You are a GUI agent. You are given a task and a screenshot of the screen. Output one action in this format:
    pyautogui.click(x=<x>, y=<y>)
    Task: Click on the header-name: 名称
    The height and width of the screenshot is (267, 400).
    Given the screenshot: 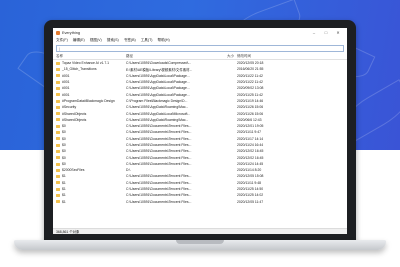 What is the action you would take?
    pyautogui.click(x=91, y=56)
    